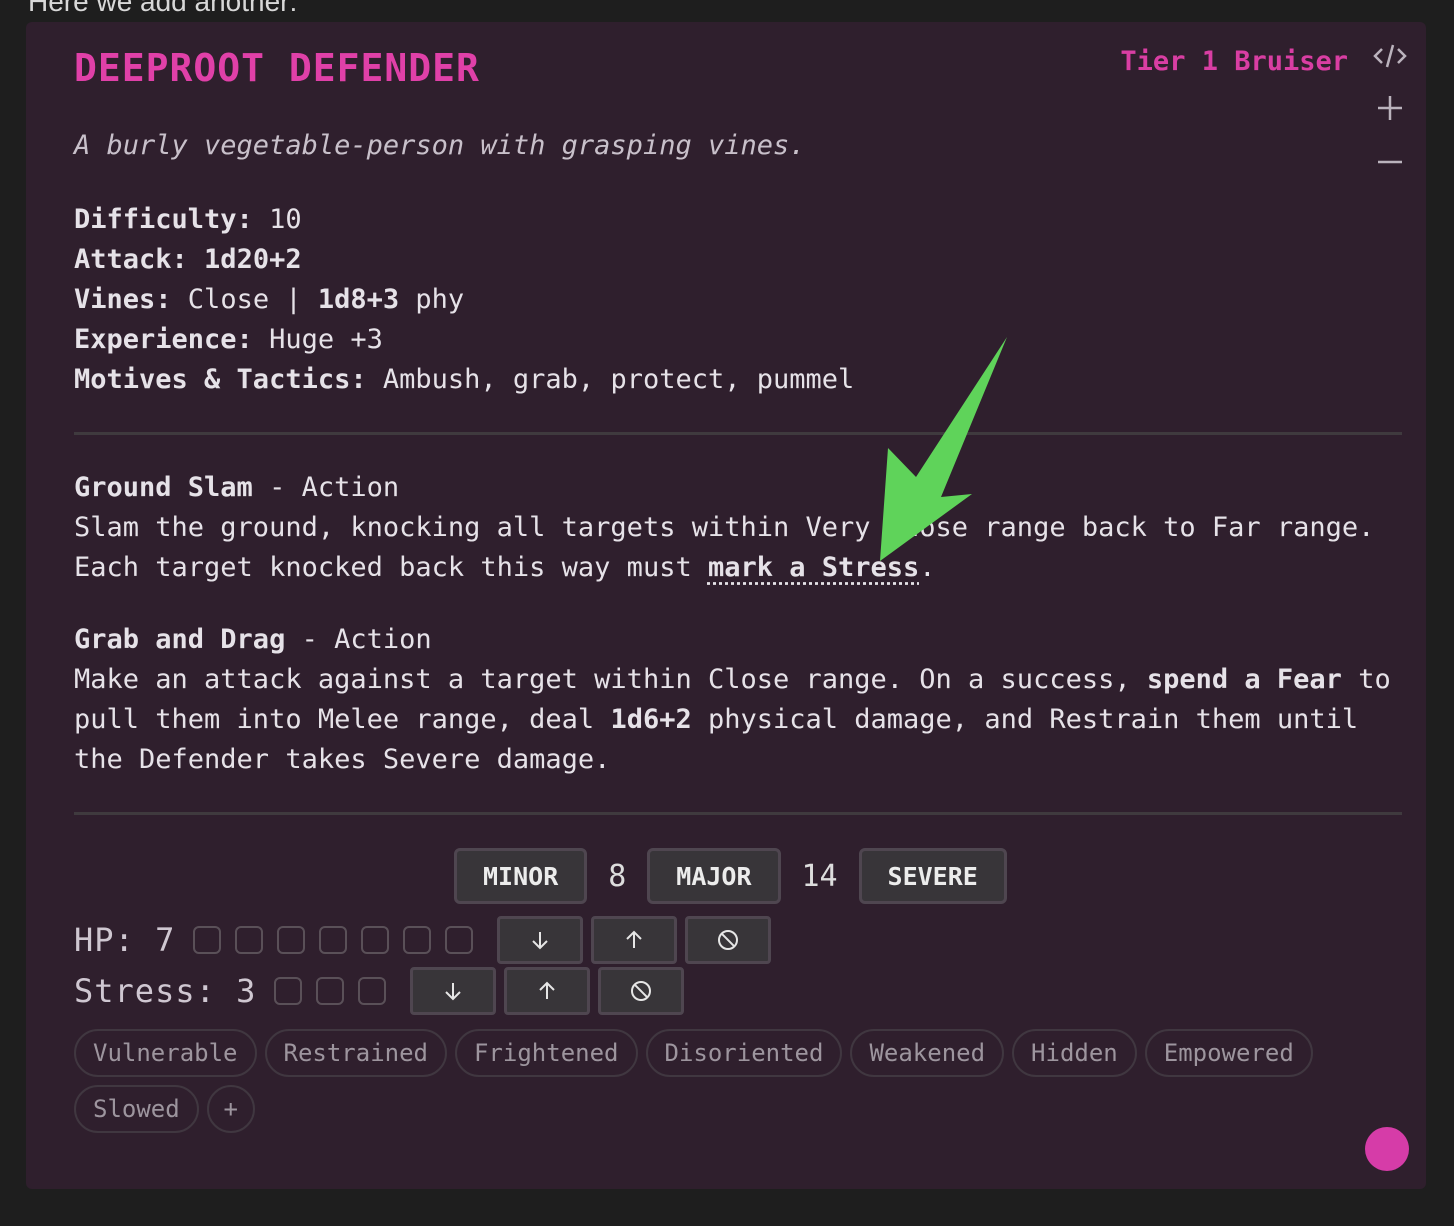  I want to click on severe-button: SEVERE, so click(932, 876).